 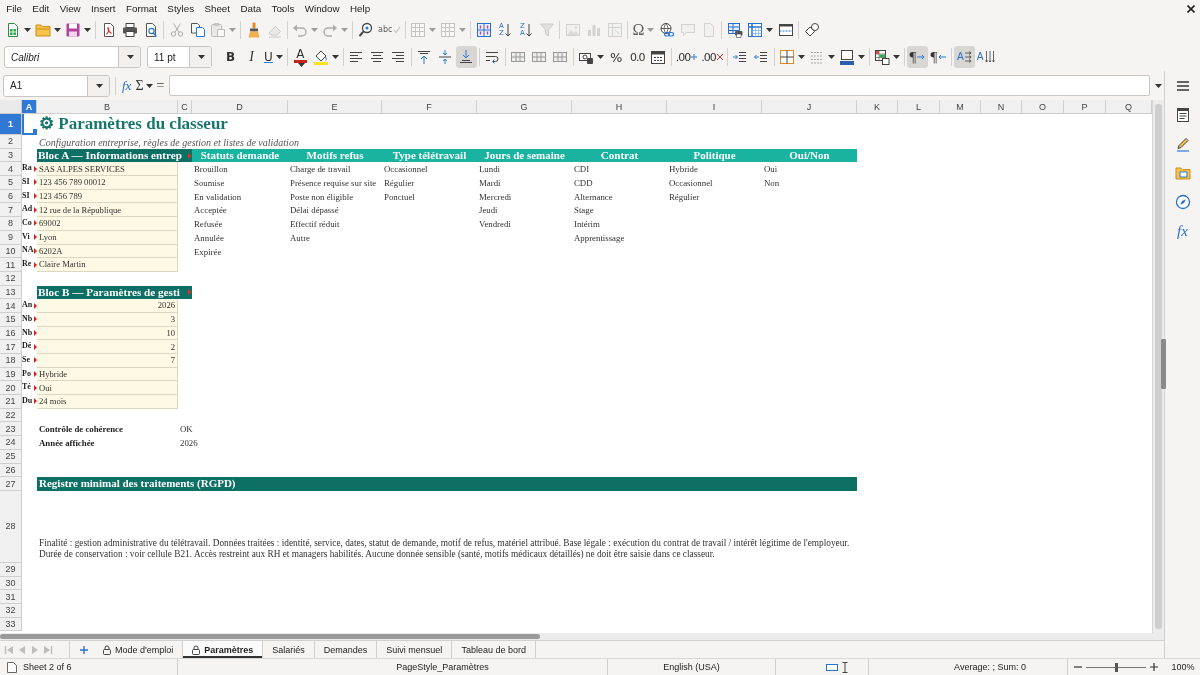 I want to click on column-header: K, so click(x=877, y=107).